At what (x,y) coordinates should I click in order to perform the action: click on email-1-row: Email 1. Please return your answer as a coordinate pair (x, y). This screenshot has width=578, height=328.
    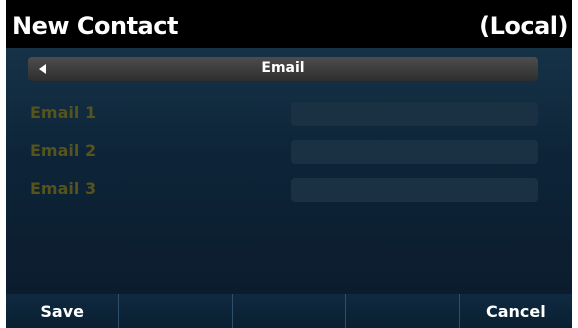
    Looking at the image, I should click on (289, 115).